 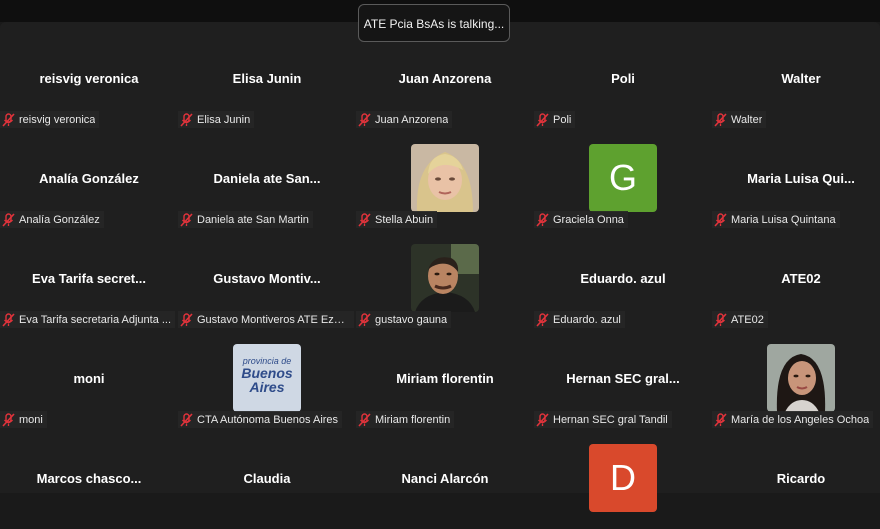 I want to click on participant-tile: María de los Angeles Ochoa, so click(x=796, y=379).